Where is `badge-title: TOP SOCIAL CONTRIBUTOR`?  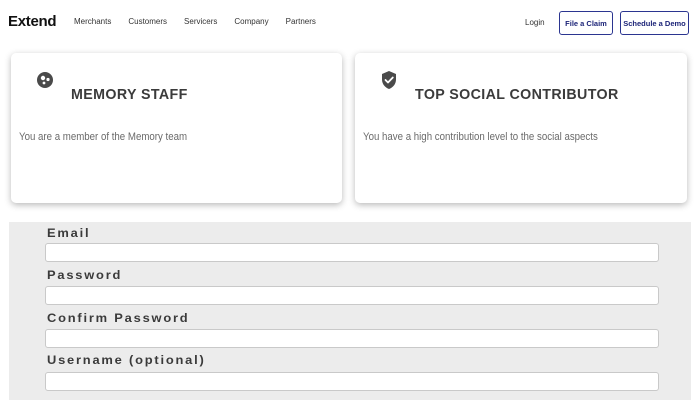
badge-title: TOP SOCIAL CONTRIBUTOR is located at coordinates (517, 94).